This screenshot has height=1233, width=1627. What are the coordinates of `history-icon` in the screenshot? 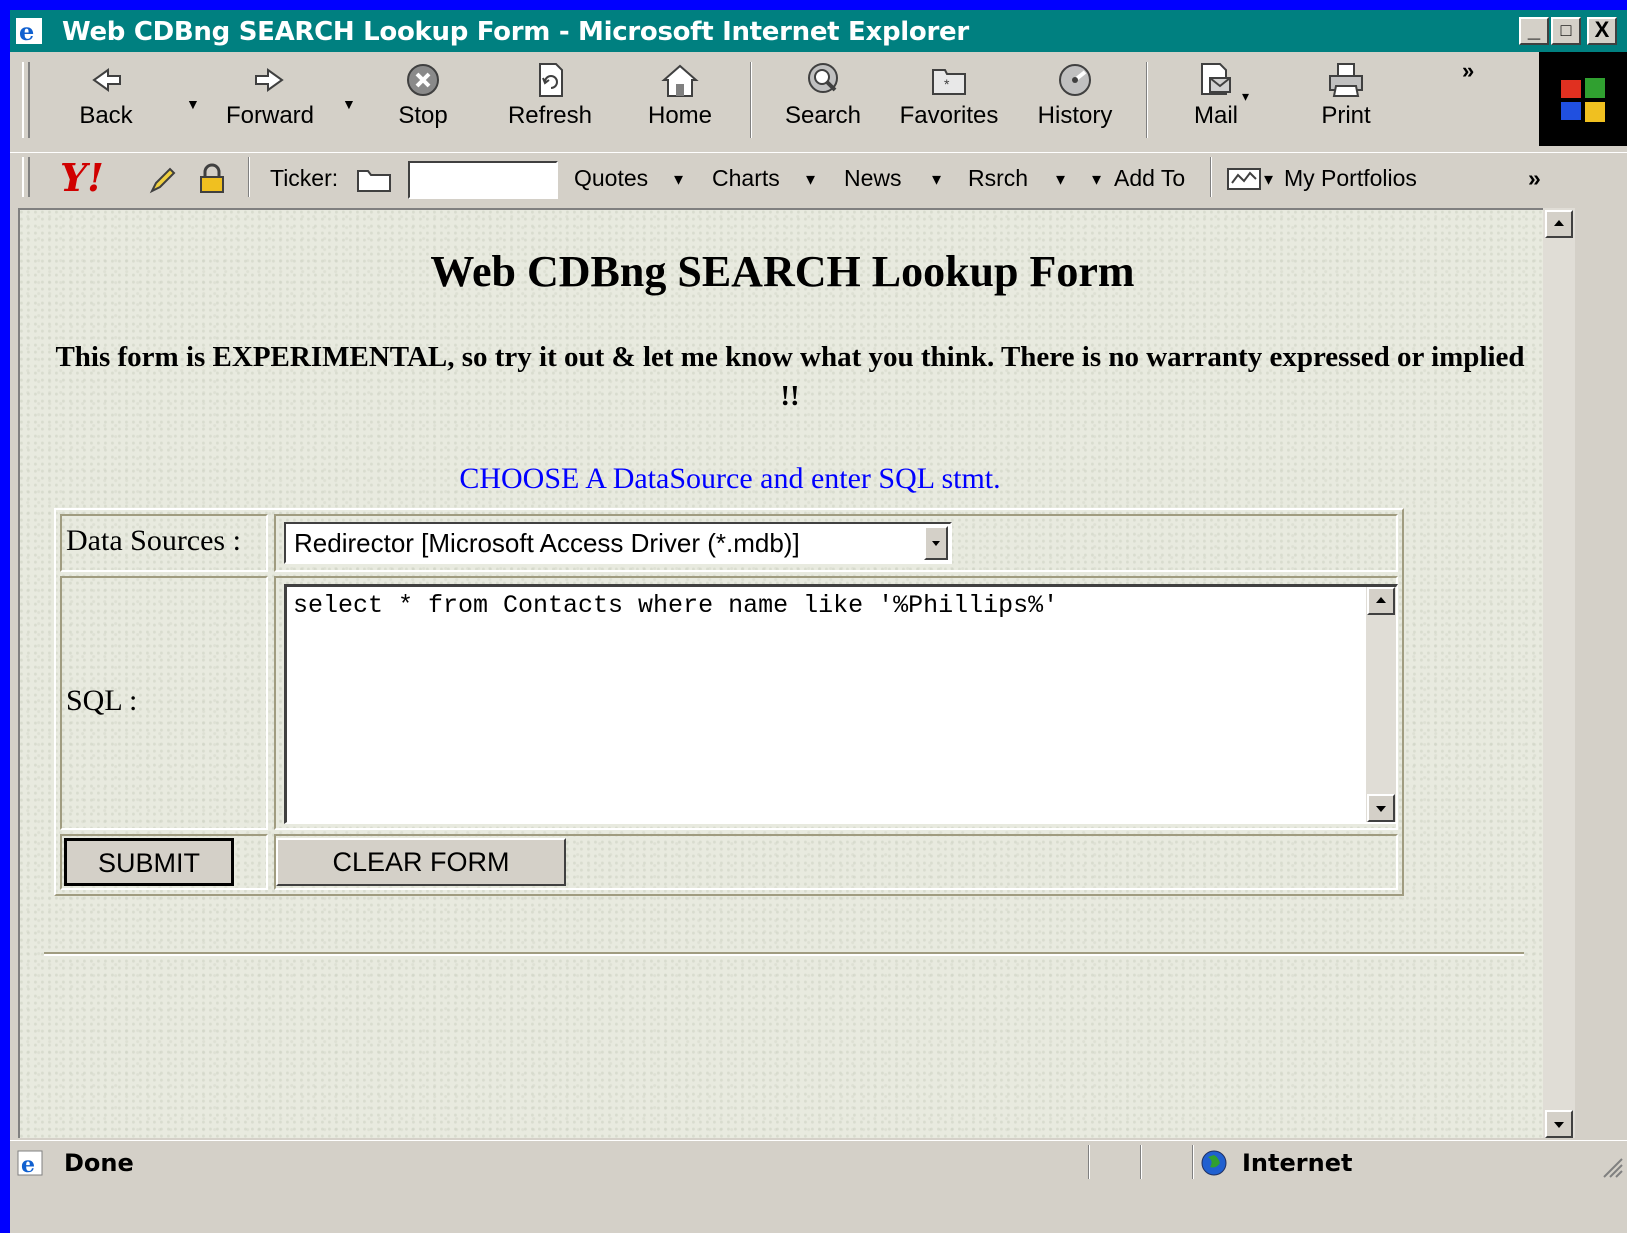 It's located at (1075, 80).